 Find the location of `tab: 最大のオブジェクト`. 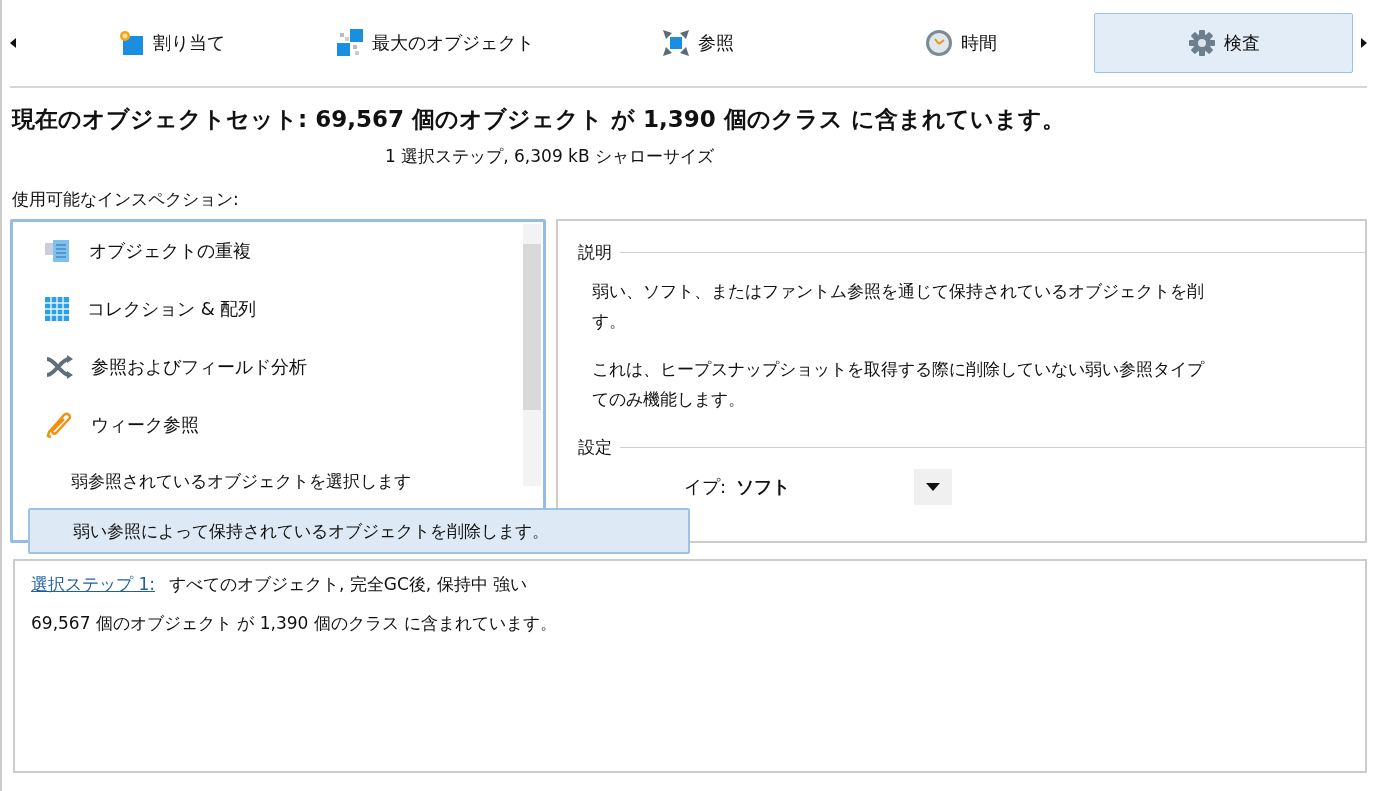

tab: 最大のオブジェクト is located at coordinates (434, 43).